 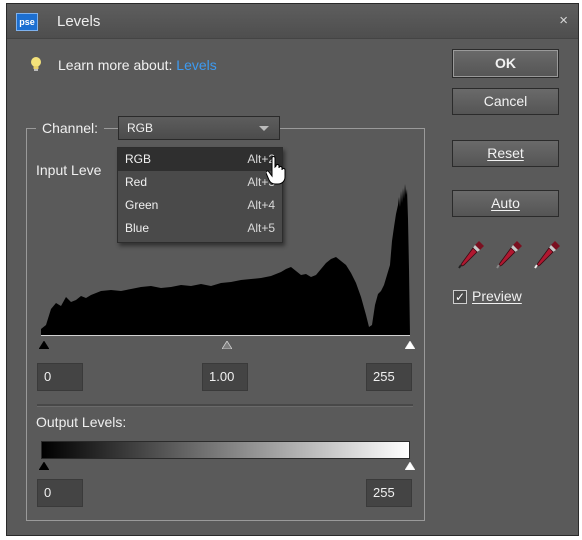 What do you see at coordinates (196, 65) in the screenshot?
I see `learn-more-link: Levels` at bounding box center [196, 65].